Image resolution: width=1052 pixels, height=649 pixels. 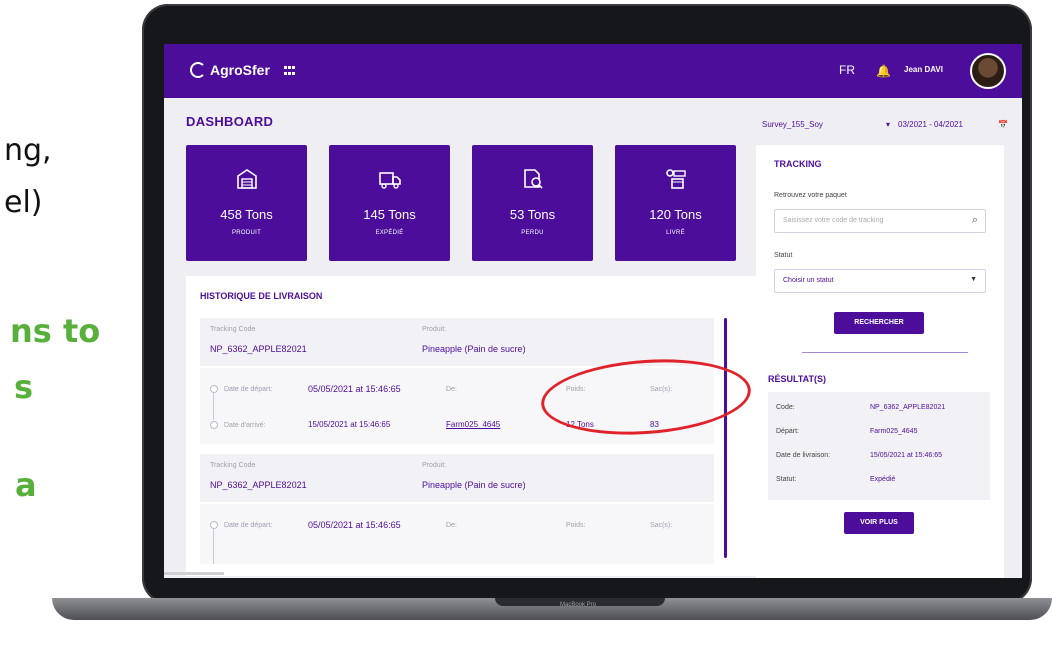 I want to click on slide-text-line: ng,, so click(x=28, y=150).